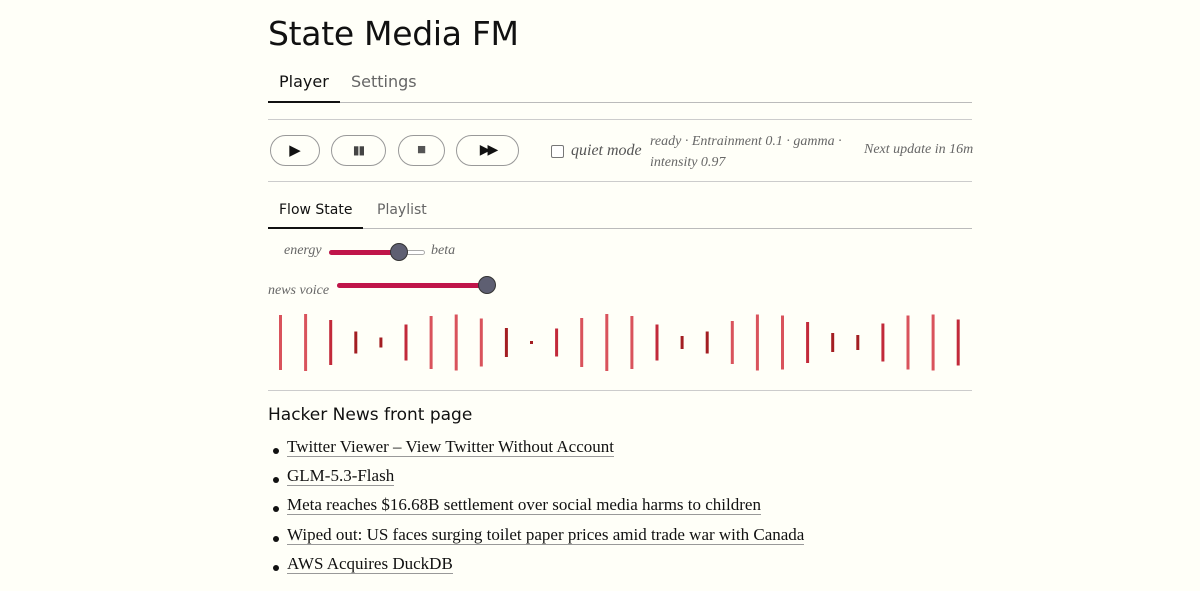 The height and width of the screenshot is (591, 1200). I want to click on quiet-mode-checkbox, so click(557, 151).